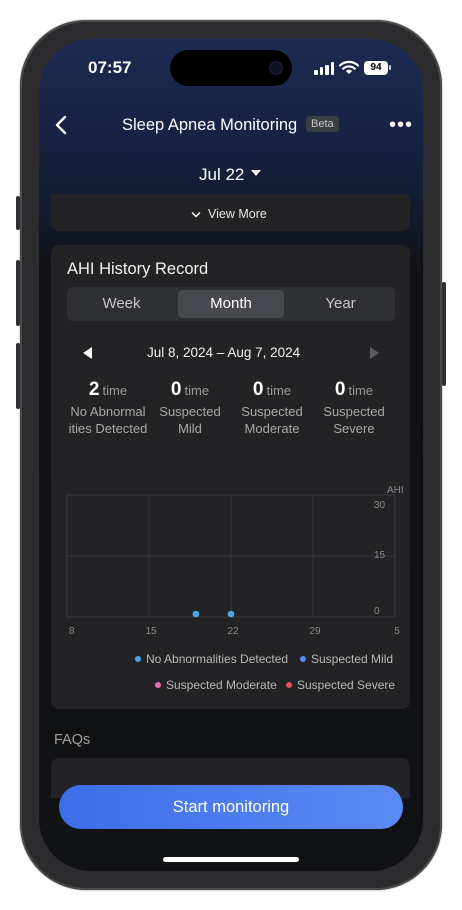 This screenshot has width=462, height=910. Describe the element at coordinates (108, 420) in the screenshot. I see `stat-label: No Abnormal ities Detected` at that location.